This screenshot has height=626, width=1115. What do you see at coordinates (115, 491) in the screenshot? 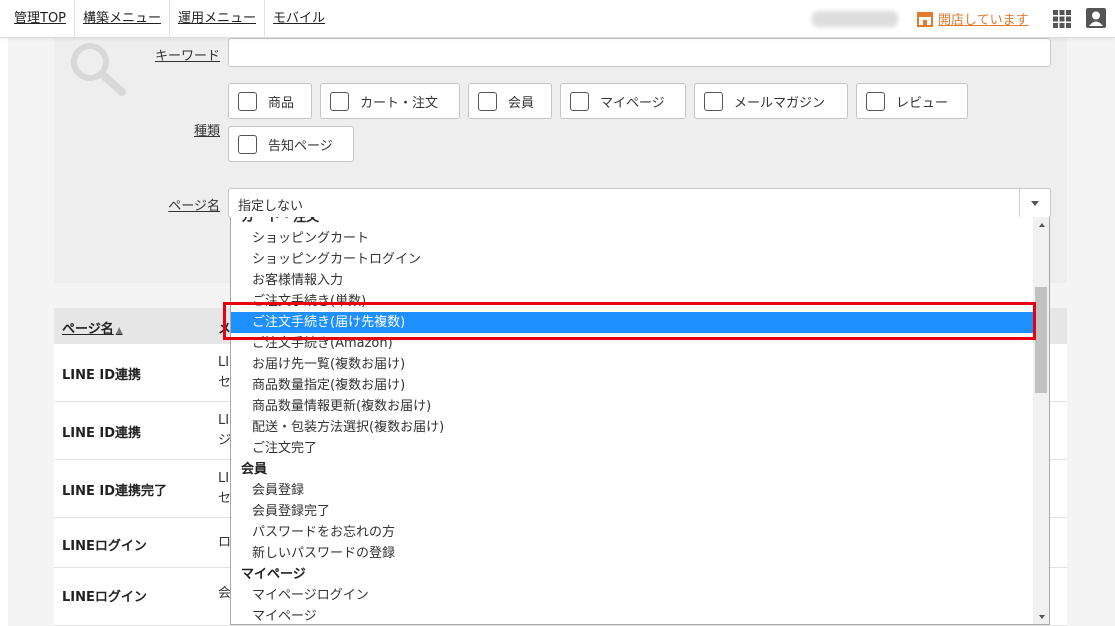
I see `row-page-name: LINE ID連携完了` at bounding box center [115, 491].